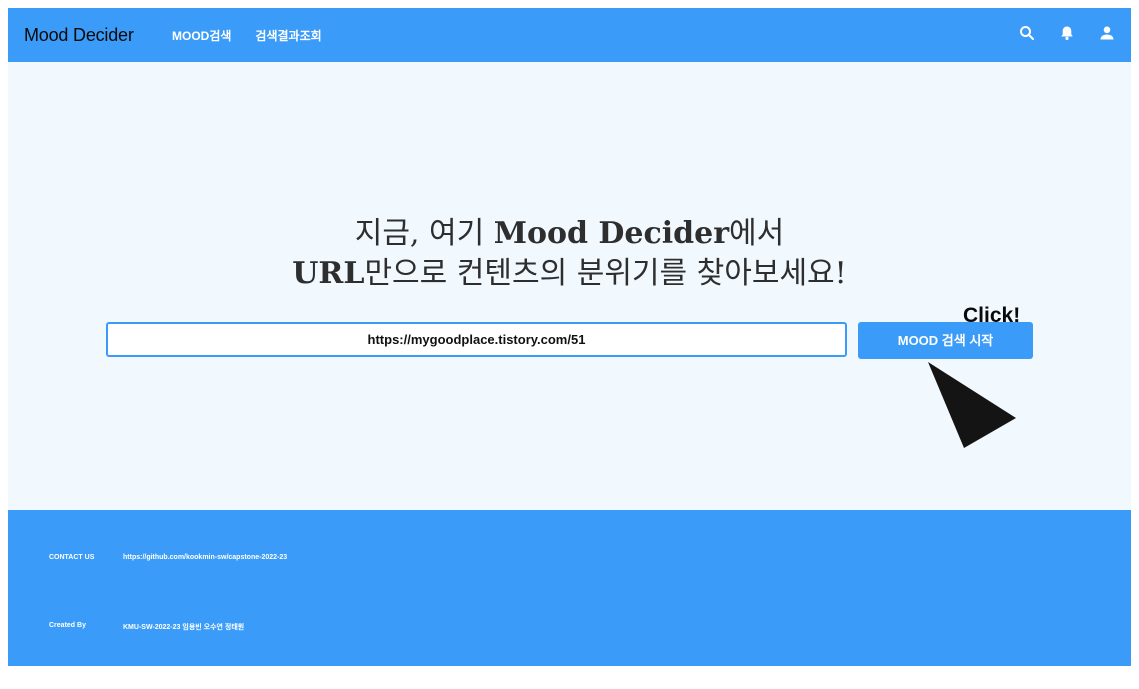 This screenshot has width=1139, height=689. I want to click on navbar: Mood Decider MOOD검색 검색결과조회, so click(569, 35).